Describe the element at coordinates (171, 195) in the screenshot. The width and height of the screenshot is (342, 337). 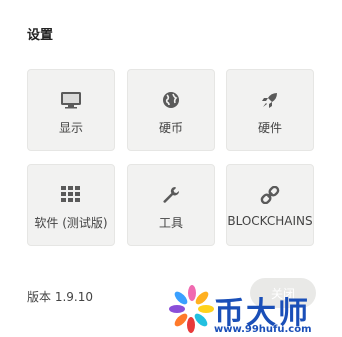
I see `wrench-icon` at that location.